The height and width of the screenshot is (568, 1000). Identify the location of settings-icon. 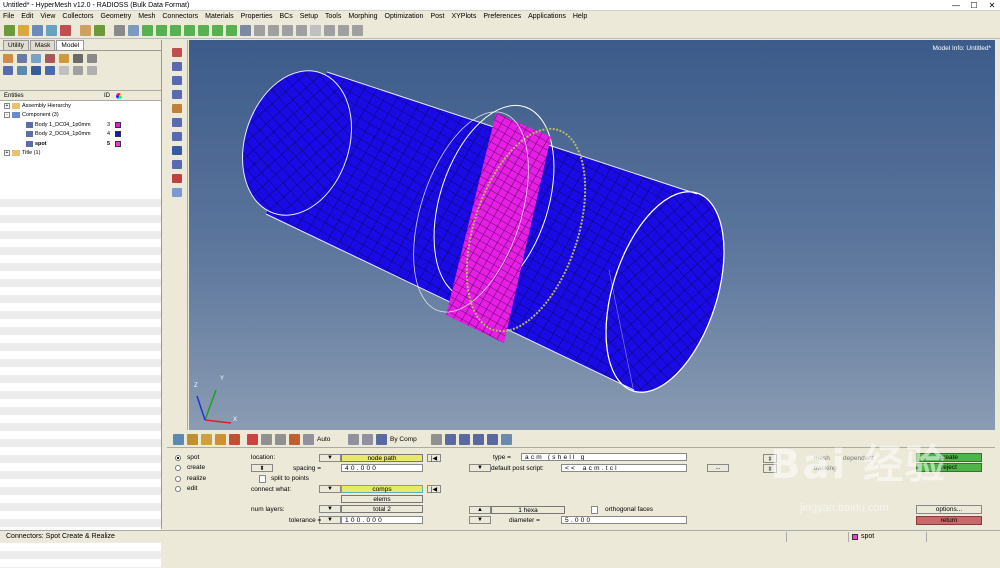
(92, 58).